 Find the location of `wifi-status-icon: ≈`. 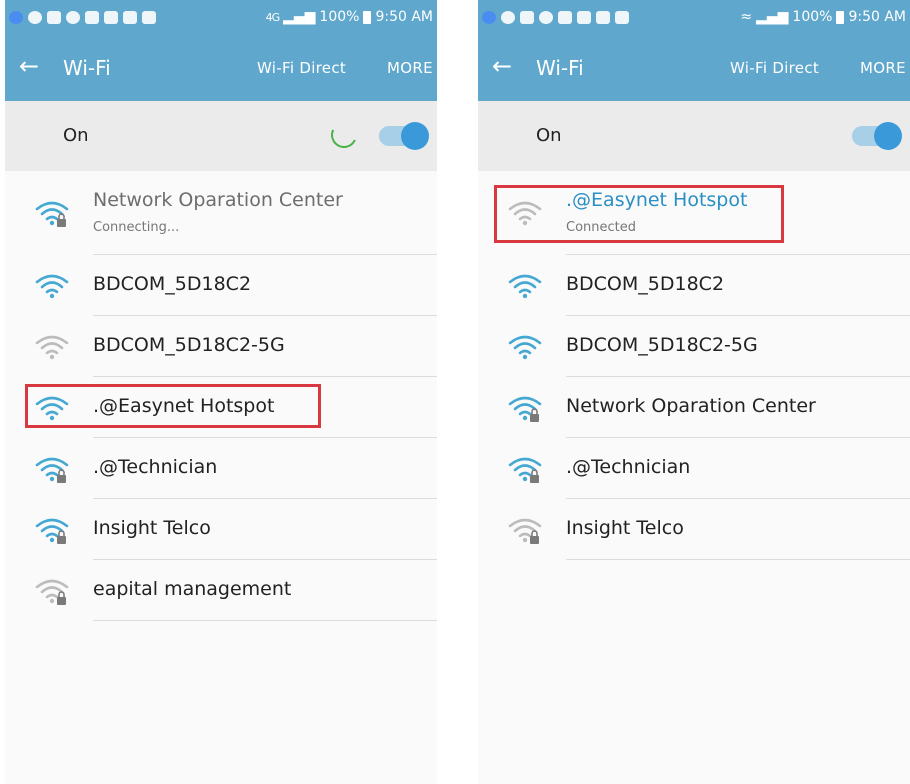

wifi-status-icon: ≈ is located at coordinates (746, 17).